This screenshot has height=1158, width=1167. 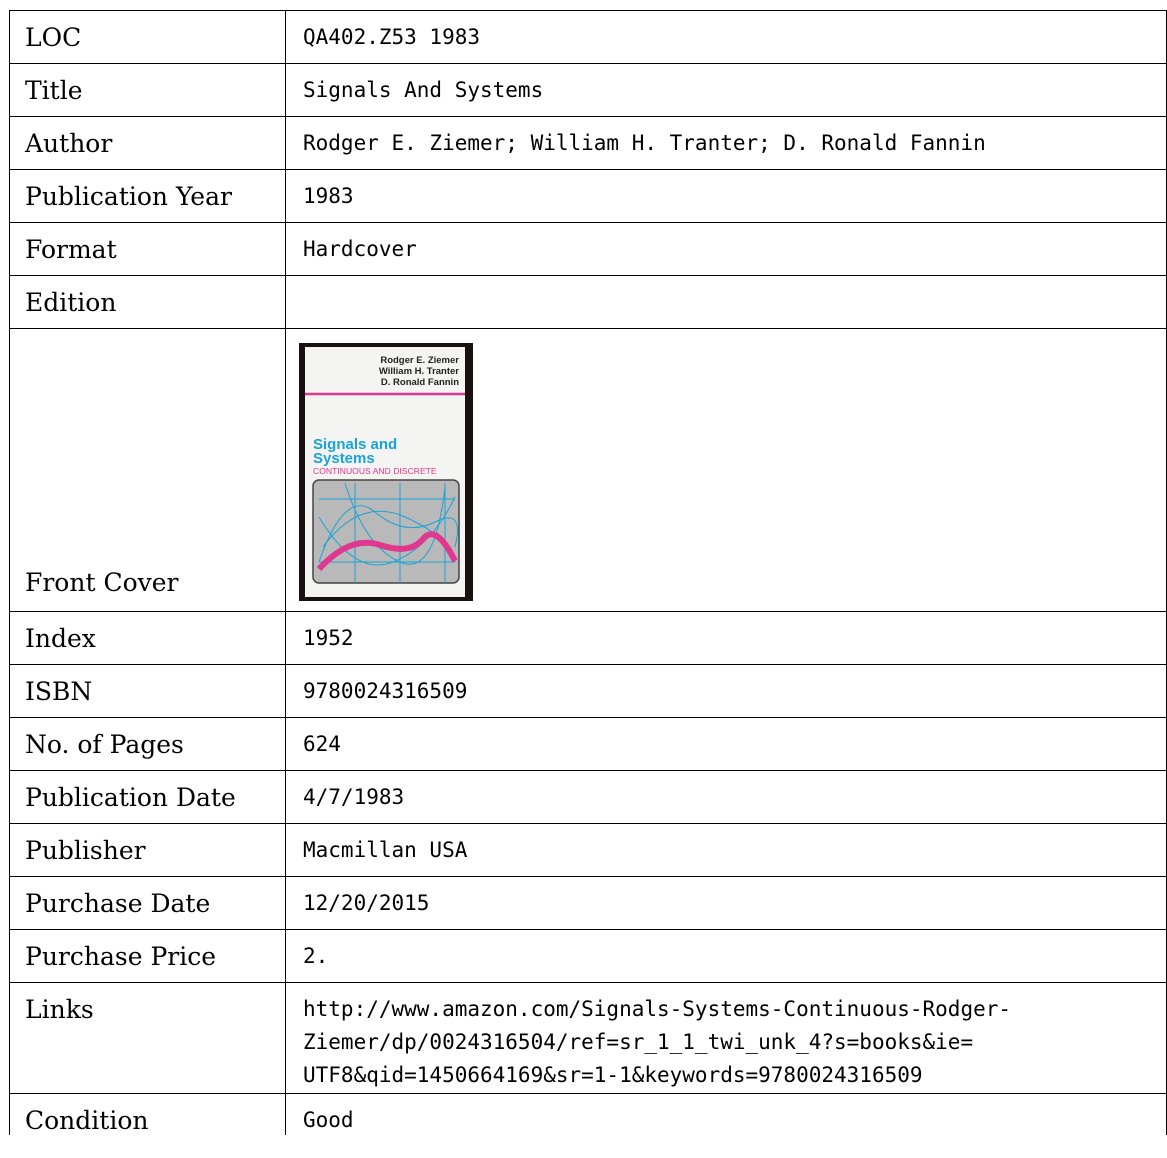 I want to click on row-publication-date: Publication Date 4/7/1983, so click(x=588, y=797).